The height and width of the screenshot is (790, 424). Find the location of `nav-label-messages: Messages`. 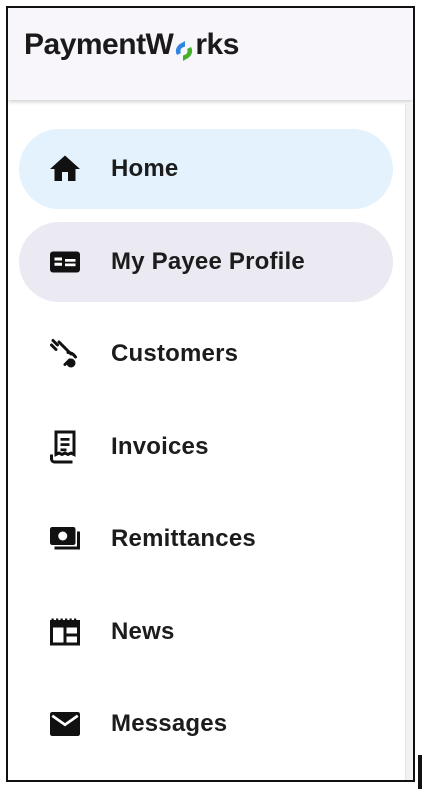

nav-label-messages: Messages is located at coordinates (169, 723).